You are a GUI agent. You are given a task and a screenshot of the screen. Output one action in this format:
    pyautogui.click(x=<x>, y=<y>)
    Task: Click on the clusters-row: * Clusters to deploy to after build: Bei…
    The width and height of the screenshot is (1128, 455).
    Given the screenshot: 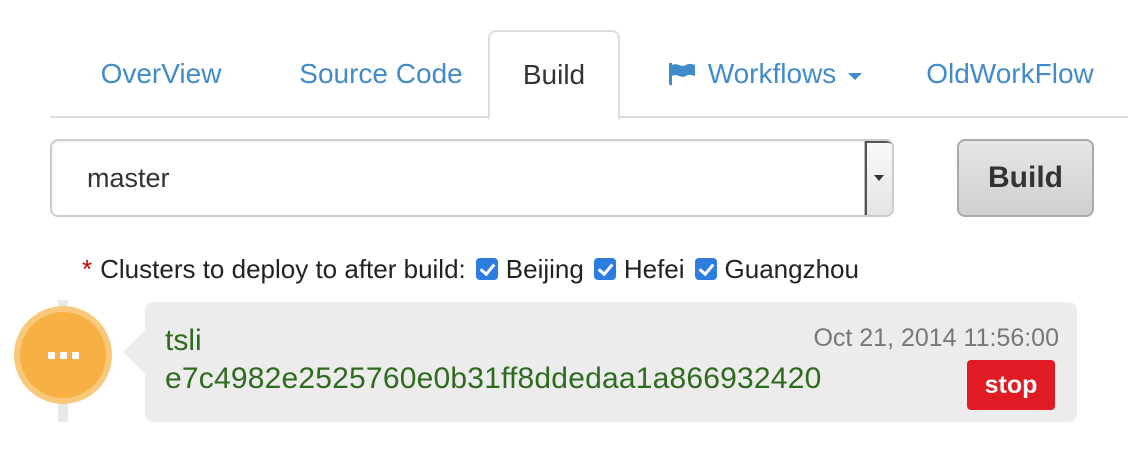 What is the action you would take?
    pyautogui.click(x=470, y=269)
    